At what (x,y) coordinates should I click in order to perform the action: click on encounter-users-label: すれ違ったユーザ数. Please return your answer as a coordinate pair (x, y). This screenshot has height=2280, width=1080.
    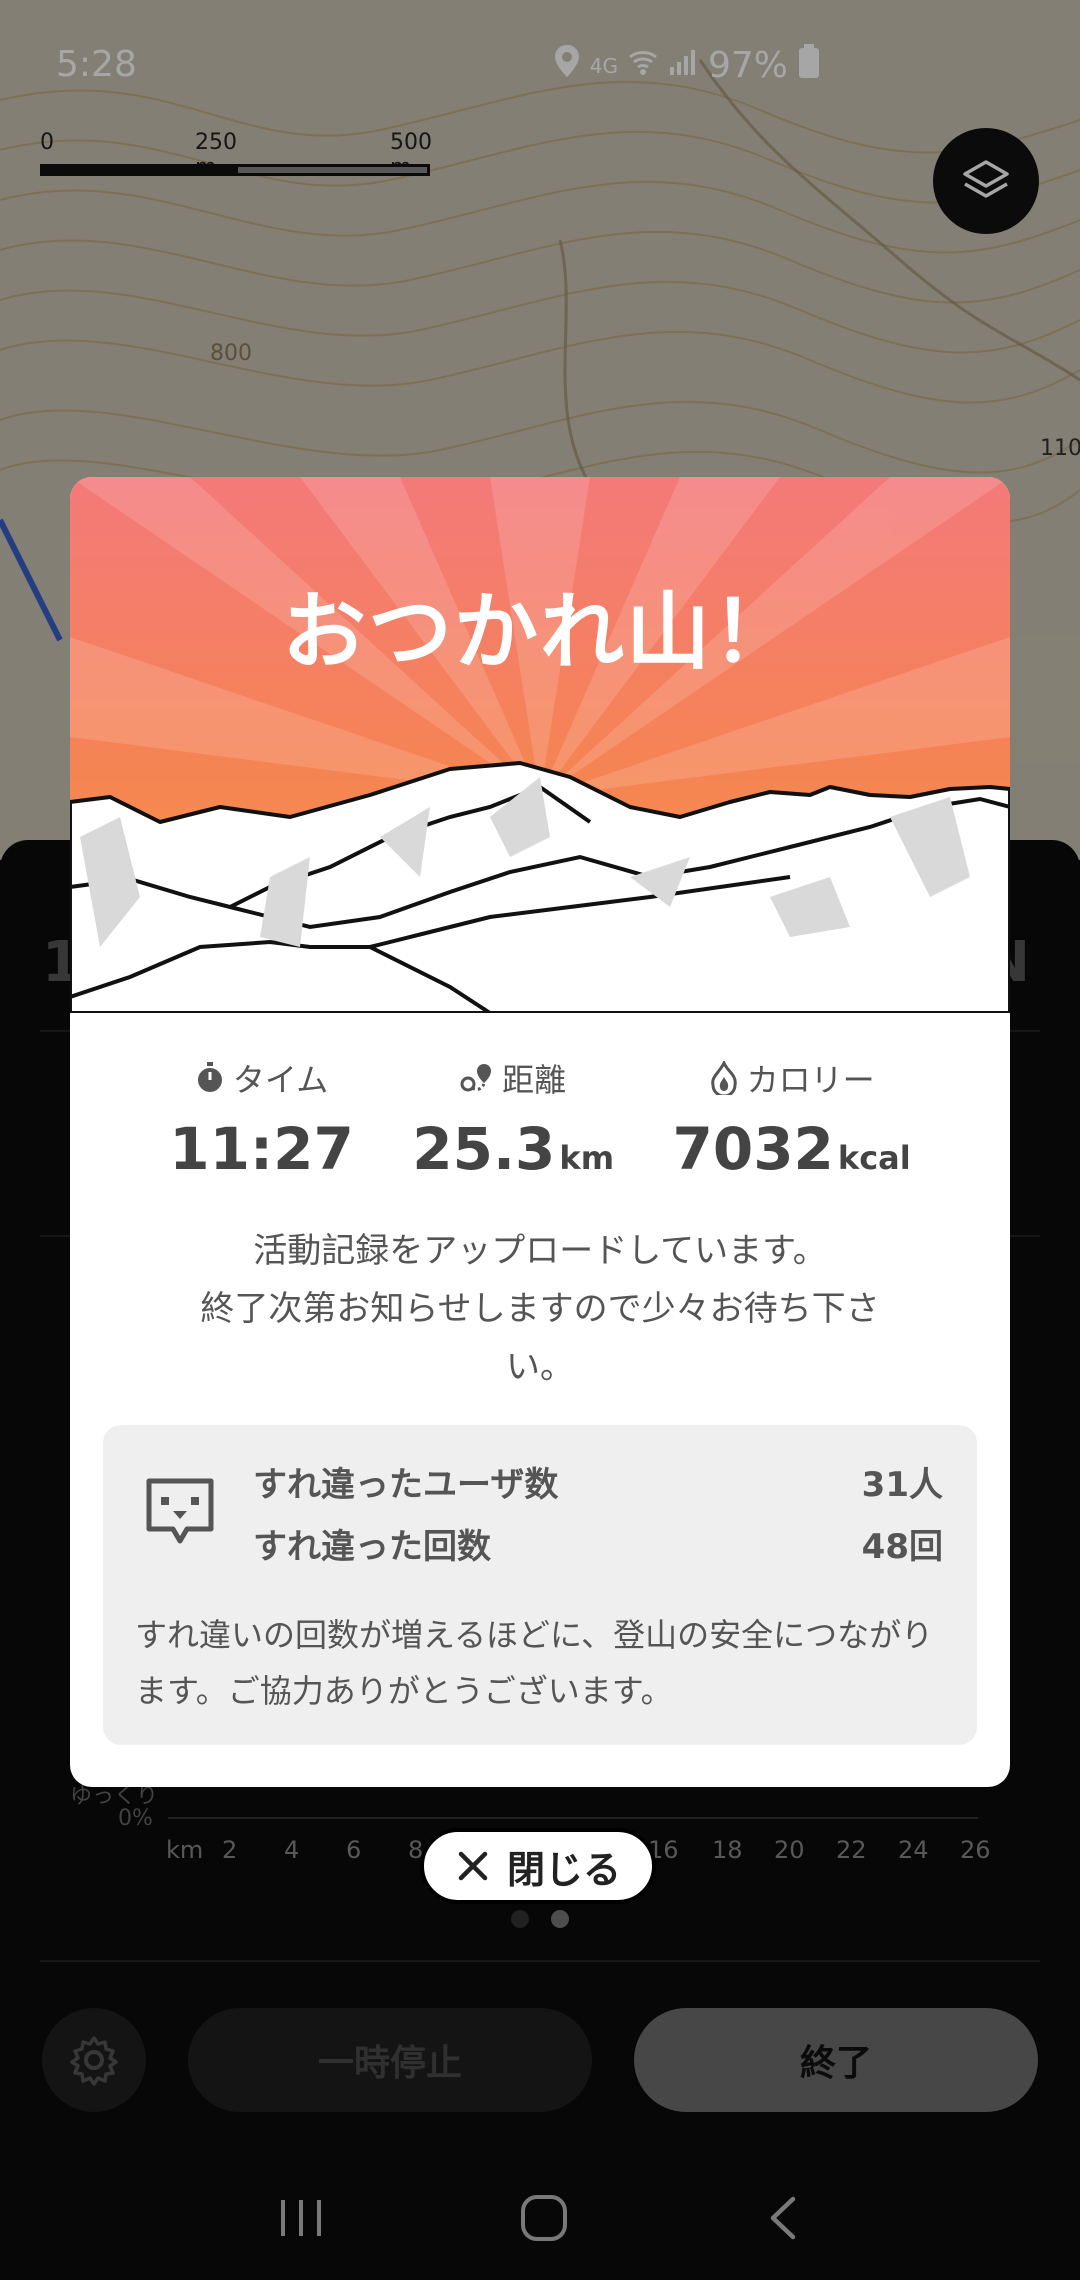
    Looking at the image, I should click on (406, 1485).